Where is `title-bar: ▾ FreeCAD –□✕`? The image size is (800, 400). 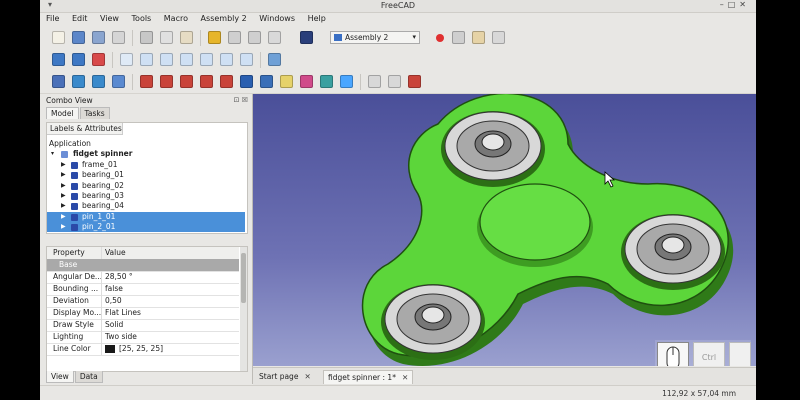 title-bar: ▾ FreeCAD –□✕ is located at coordinates (398, 6).